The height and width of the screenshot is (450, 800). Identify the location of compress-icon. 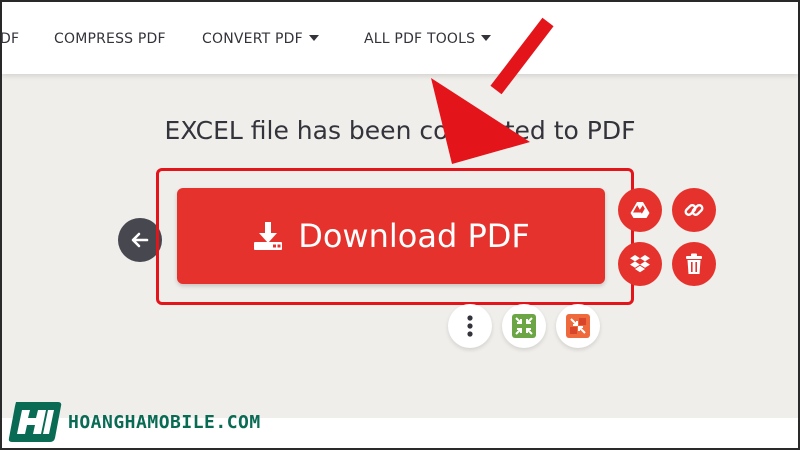
(524, 326).